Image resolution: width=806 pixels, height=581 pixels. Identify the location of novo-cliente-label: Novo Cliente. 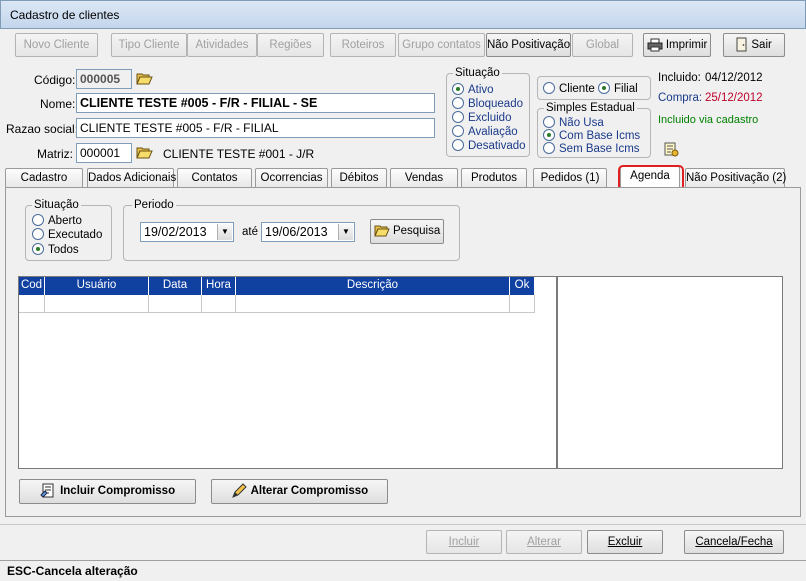
(56, 45).